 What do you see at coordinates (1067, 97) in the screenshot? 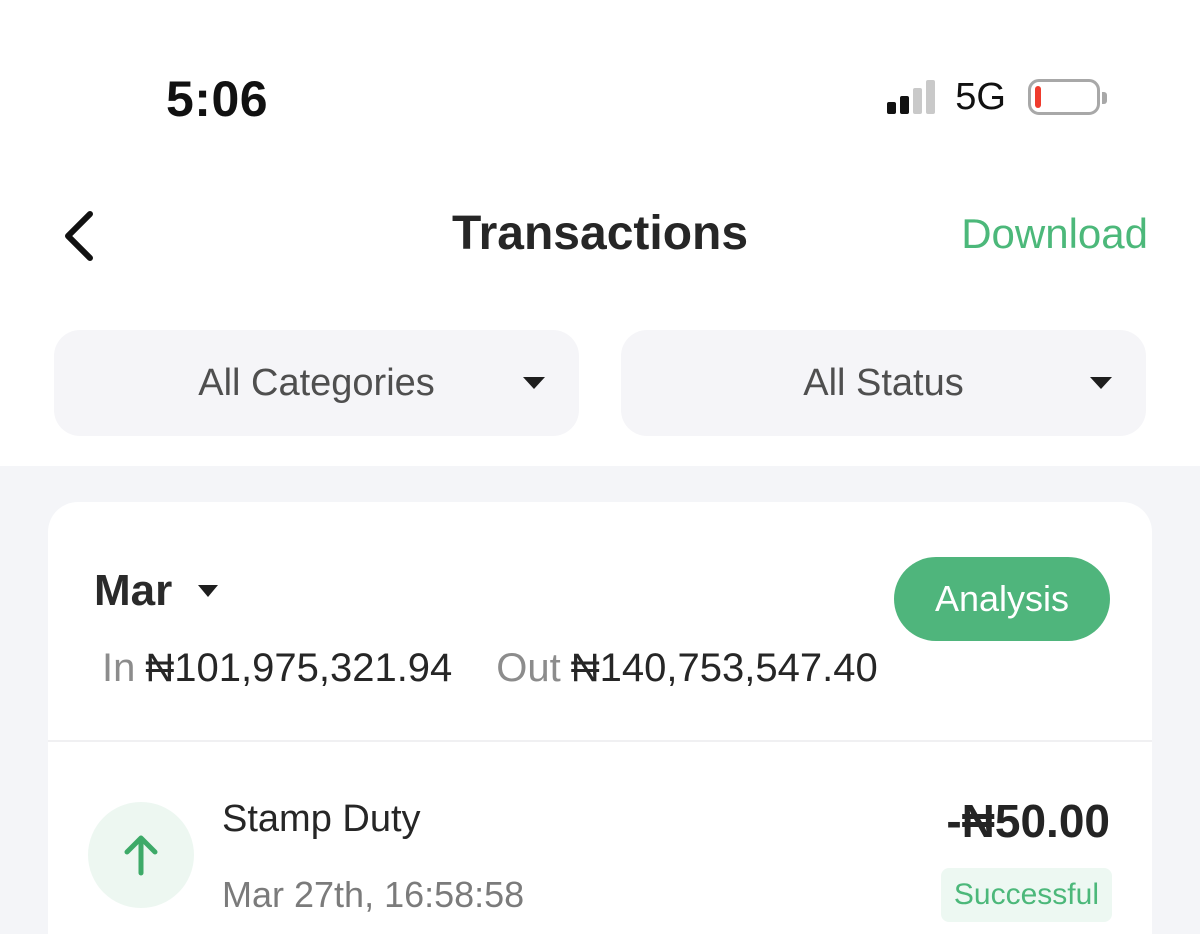
I see `battery-icon` at bounding box center [1067, 97].